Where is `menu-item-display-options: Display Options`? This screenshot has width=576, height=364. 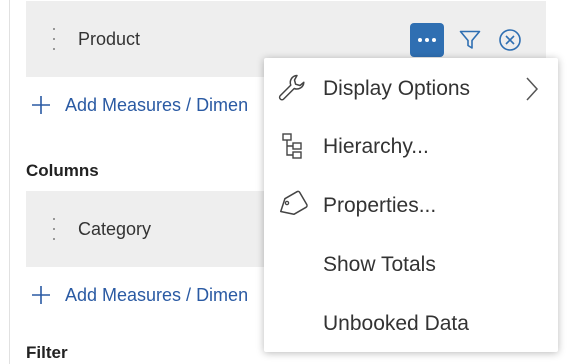 menu-item-display-options: Display Options is located at coordinates (411, 88).